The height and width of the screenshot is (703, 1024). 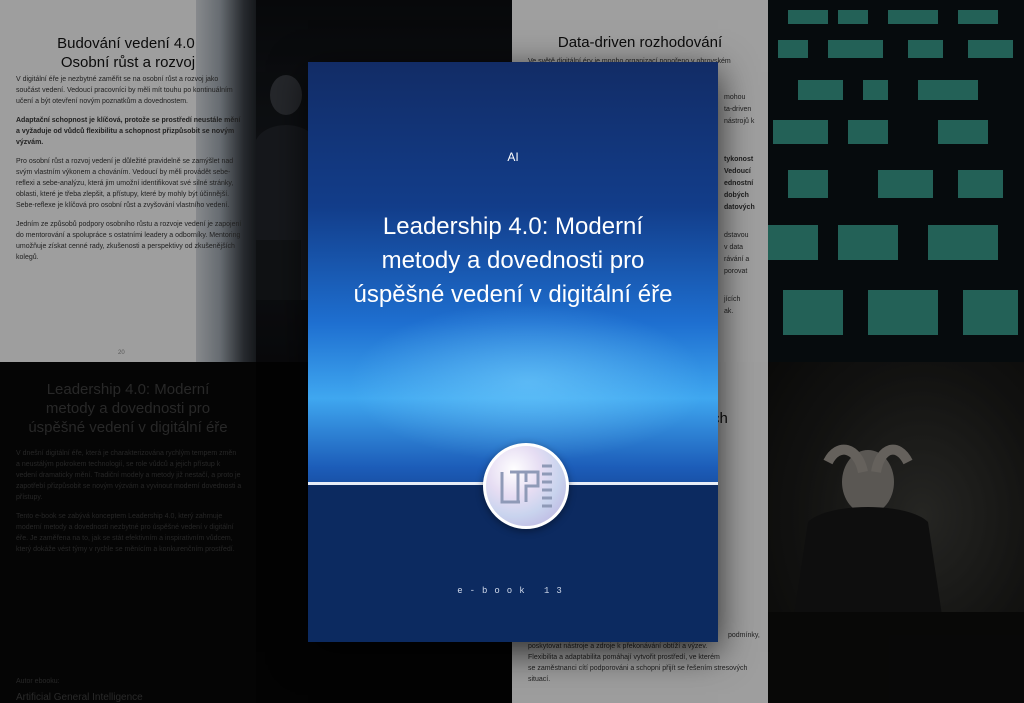 I want to click on text-line: porovat, so click(x=736, y=271).